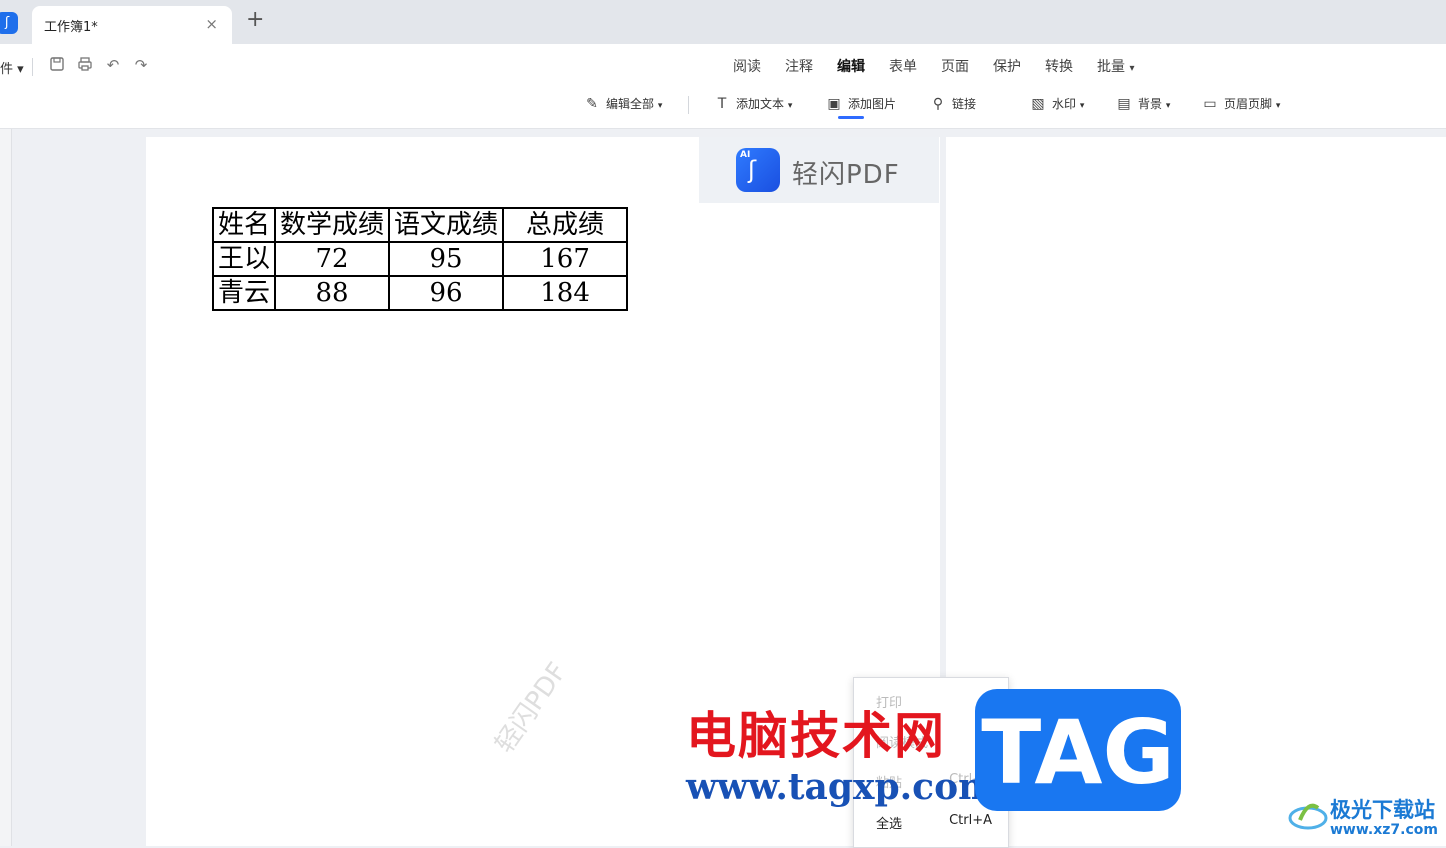  I want to click on table-row: 青云 88 96 184, so click(420, 293).